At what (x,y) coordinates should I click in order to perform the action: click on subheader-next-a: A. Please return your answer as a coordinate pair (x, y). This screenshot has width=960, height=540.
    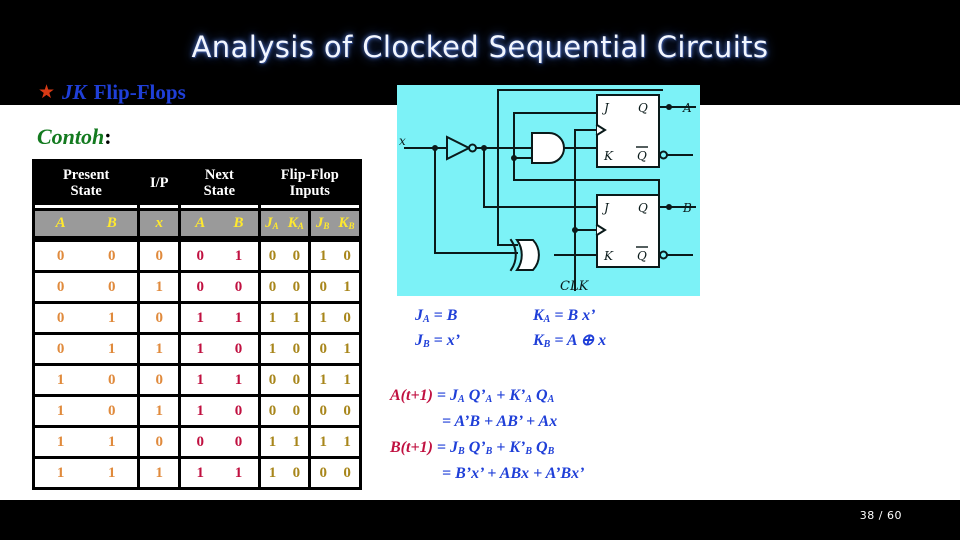
    Looking at the image, I should click on (200, 223).